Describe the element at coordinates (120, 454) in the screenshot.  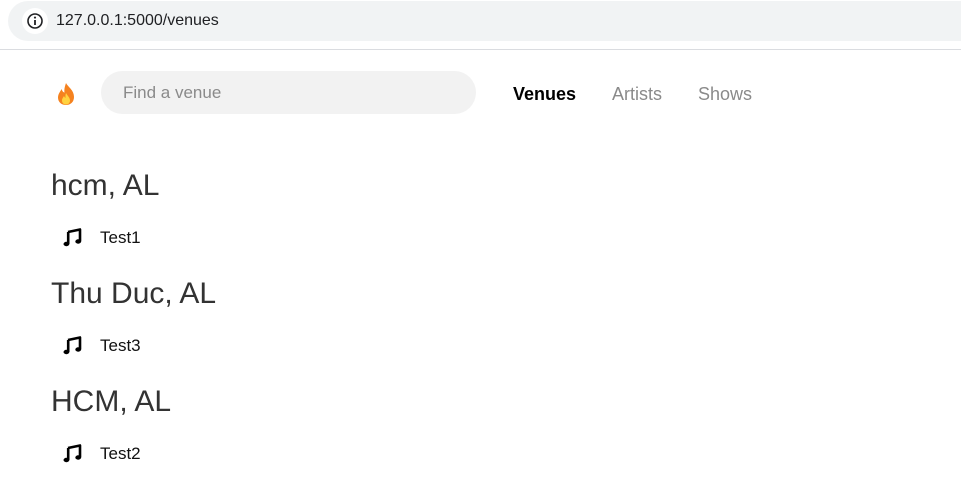
I see `venue-link: Test2` at that location.